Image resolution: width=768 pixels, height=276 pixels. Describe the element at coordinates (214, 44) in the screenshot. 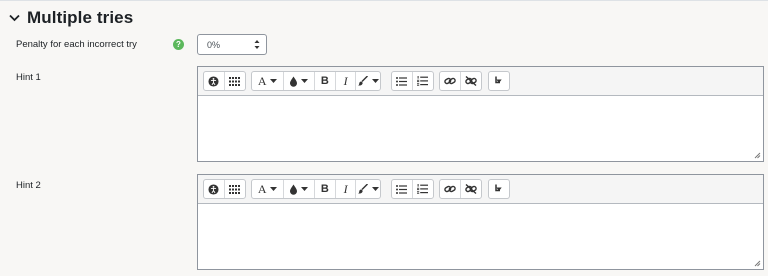

I see `penalty-select-value: 0%` at that location.